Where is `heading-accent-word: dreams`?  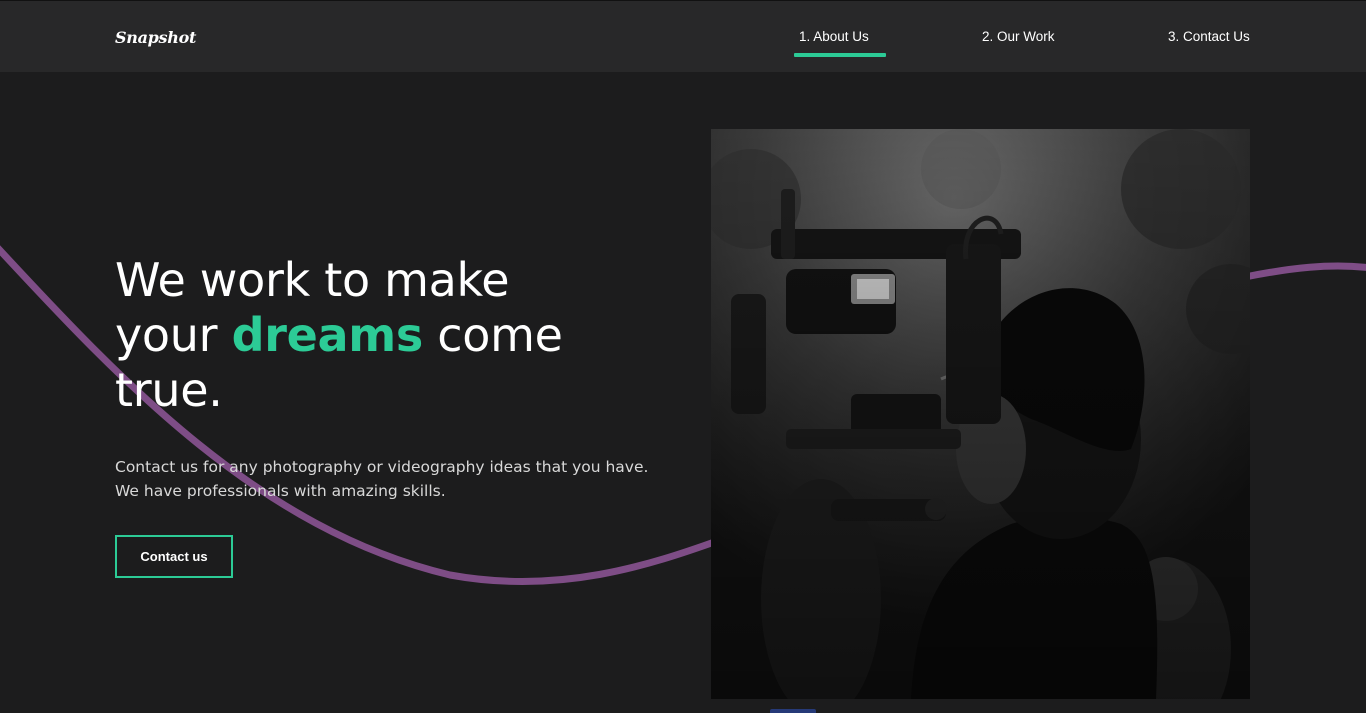
heading-accent-word: dreams is located at coordinates (327, 335).